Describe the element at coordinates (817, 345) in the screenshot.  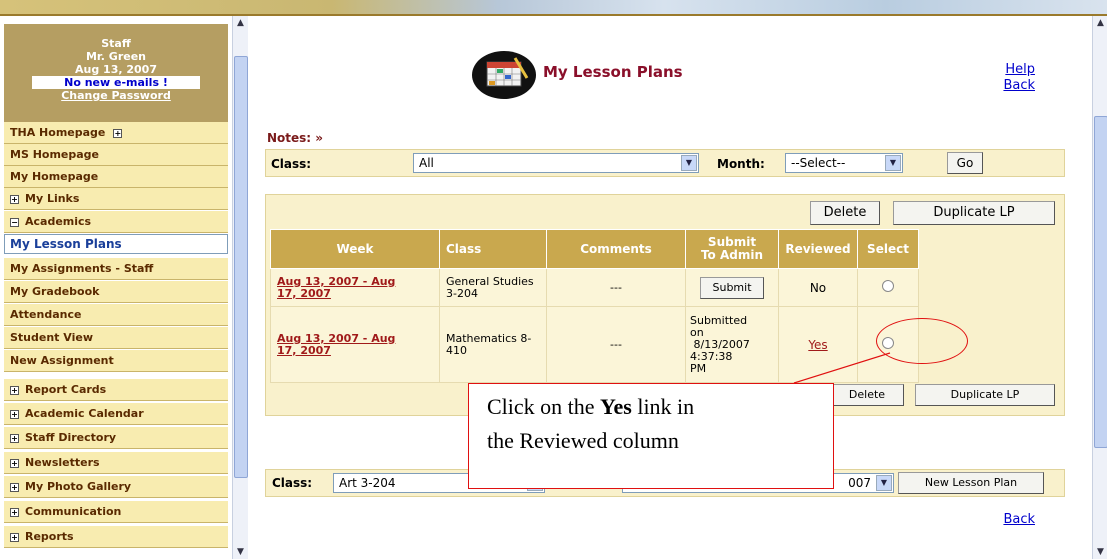
I see `reviewed-yes-link: Yes` at that location.